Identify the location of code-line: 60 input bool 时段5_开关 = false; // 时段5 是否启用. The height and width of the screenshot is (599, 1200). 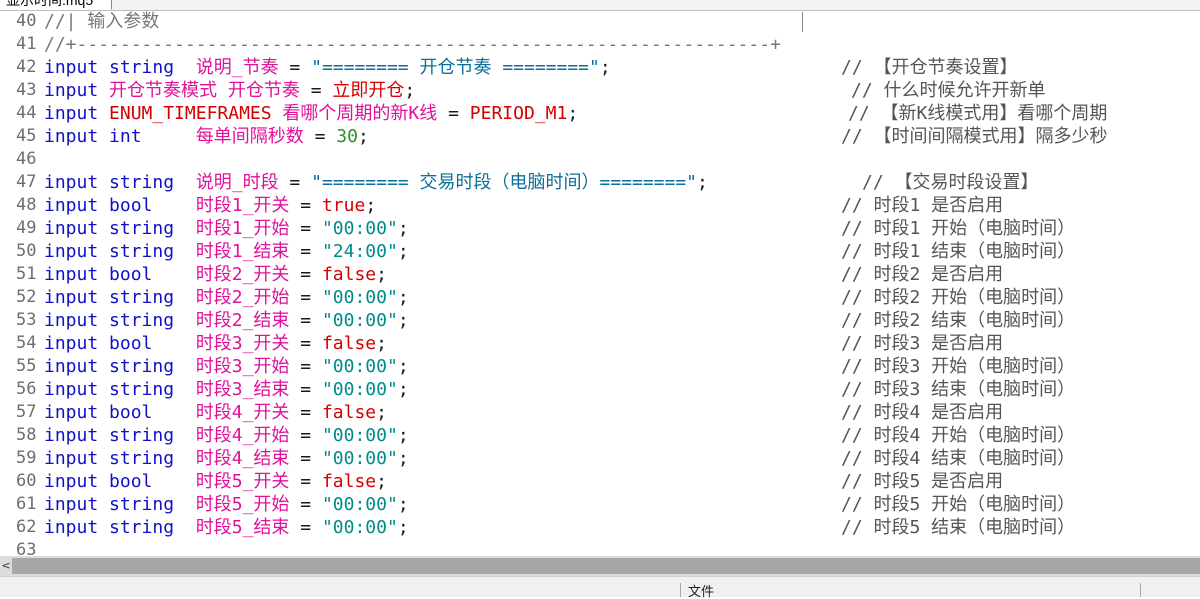
(600, 481).